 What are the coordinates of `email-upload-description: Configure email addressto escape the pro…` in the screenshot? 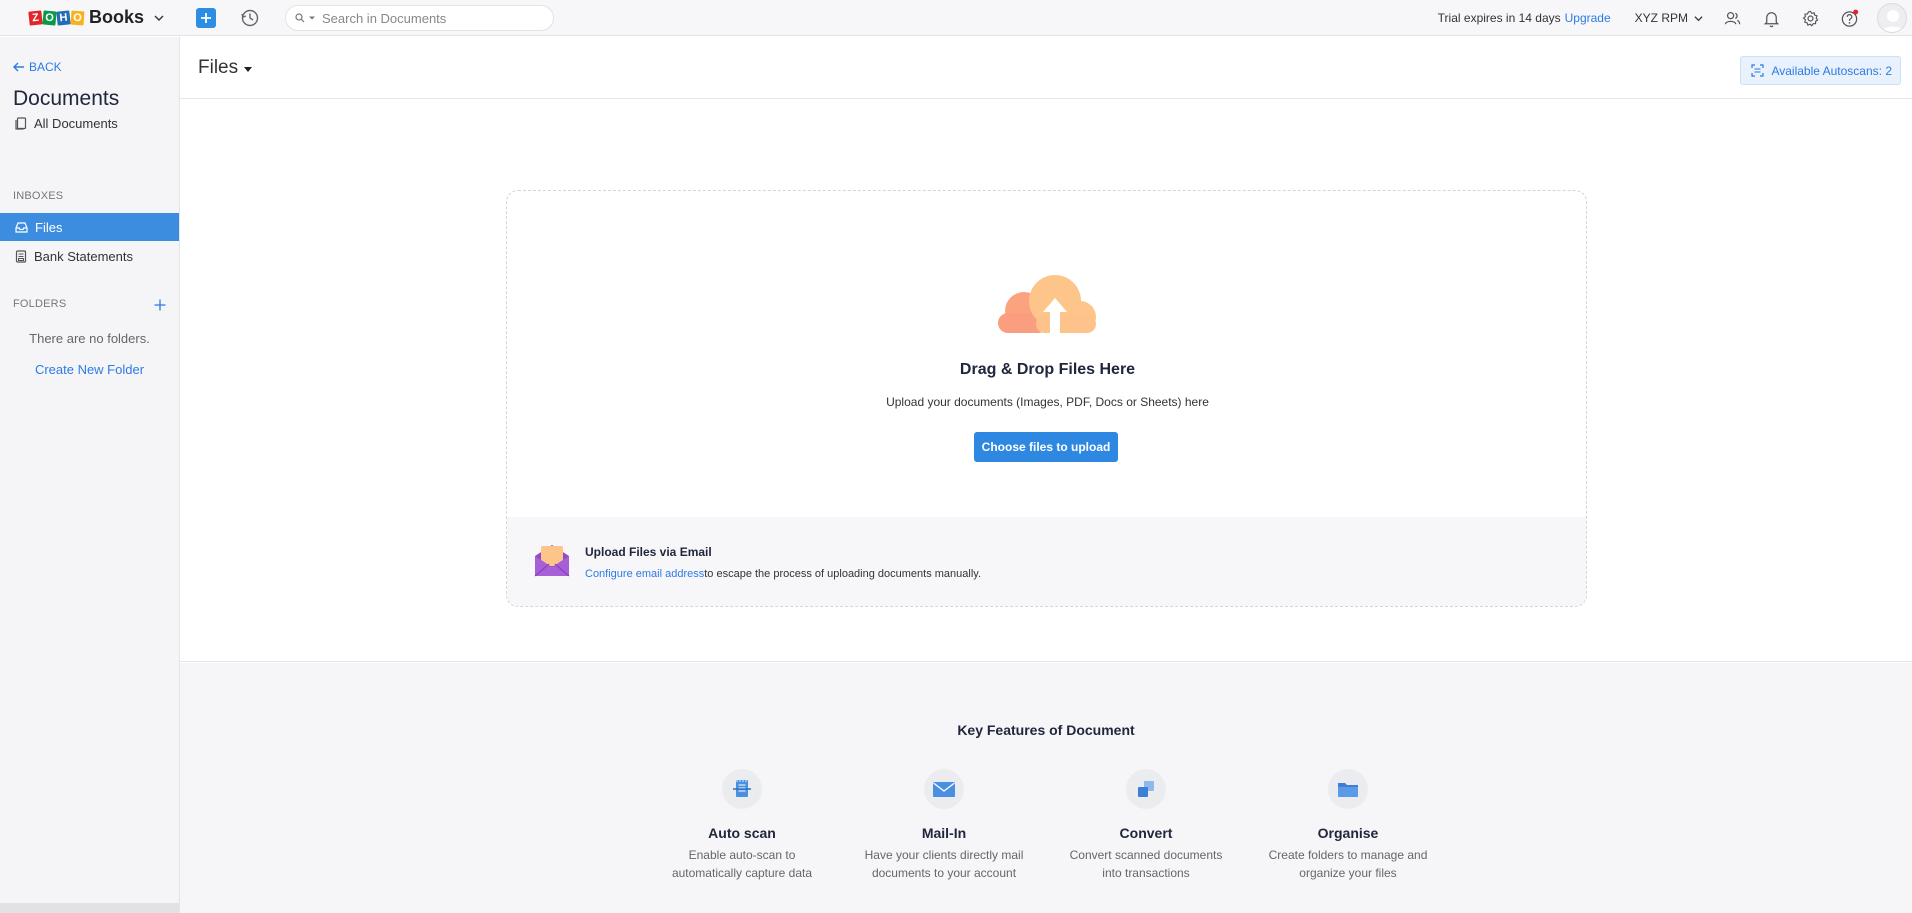 It's located at (783, 574).